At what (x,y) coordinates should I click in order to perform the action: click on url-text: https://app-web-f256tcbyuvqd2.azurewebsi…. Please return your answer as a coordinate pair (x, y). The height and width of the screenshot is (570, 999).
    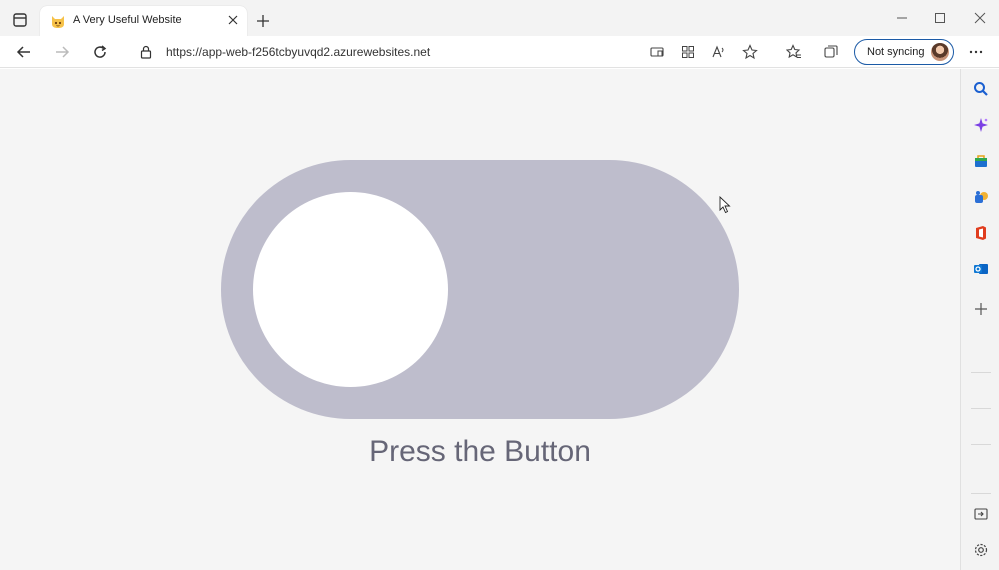
    Looking at the image, I should click on (298, 52).